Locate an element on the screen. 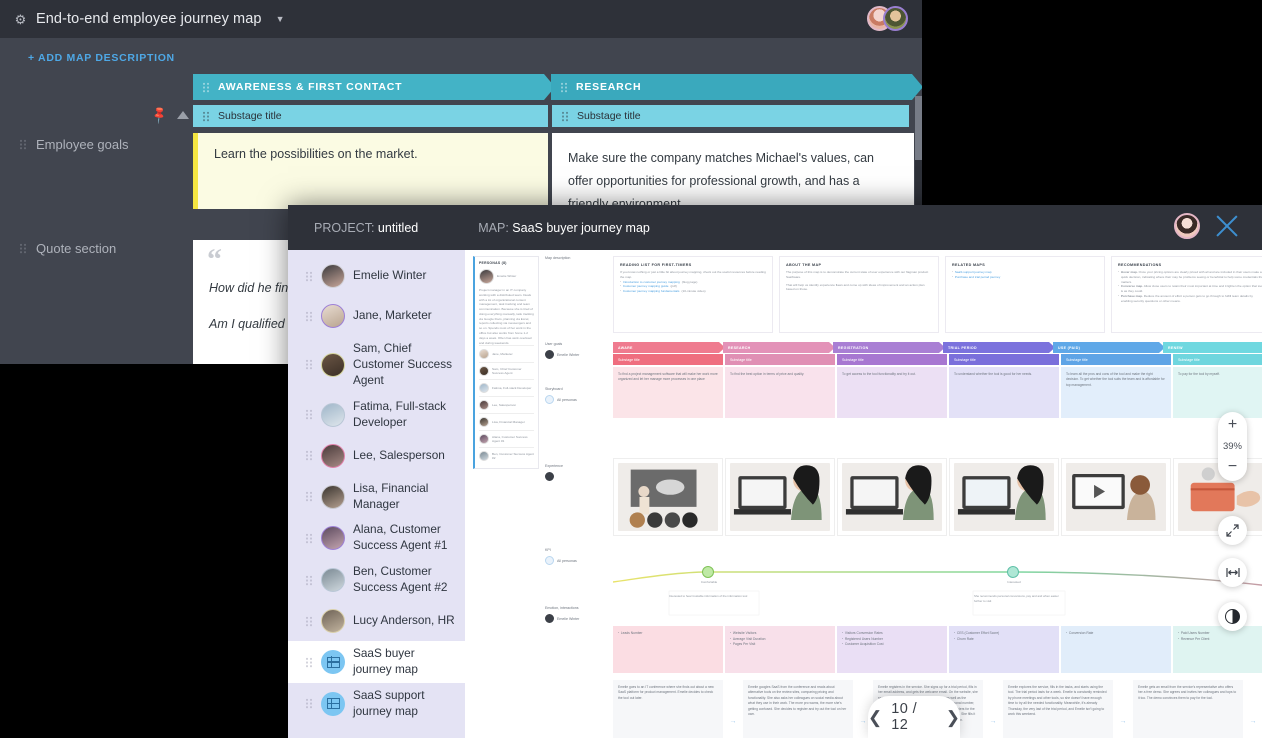 Image resolution: width=1262 pixels, height=738 pixels. fit-width-icon is located at coordinates (1232, 572).